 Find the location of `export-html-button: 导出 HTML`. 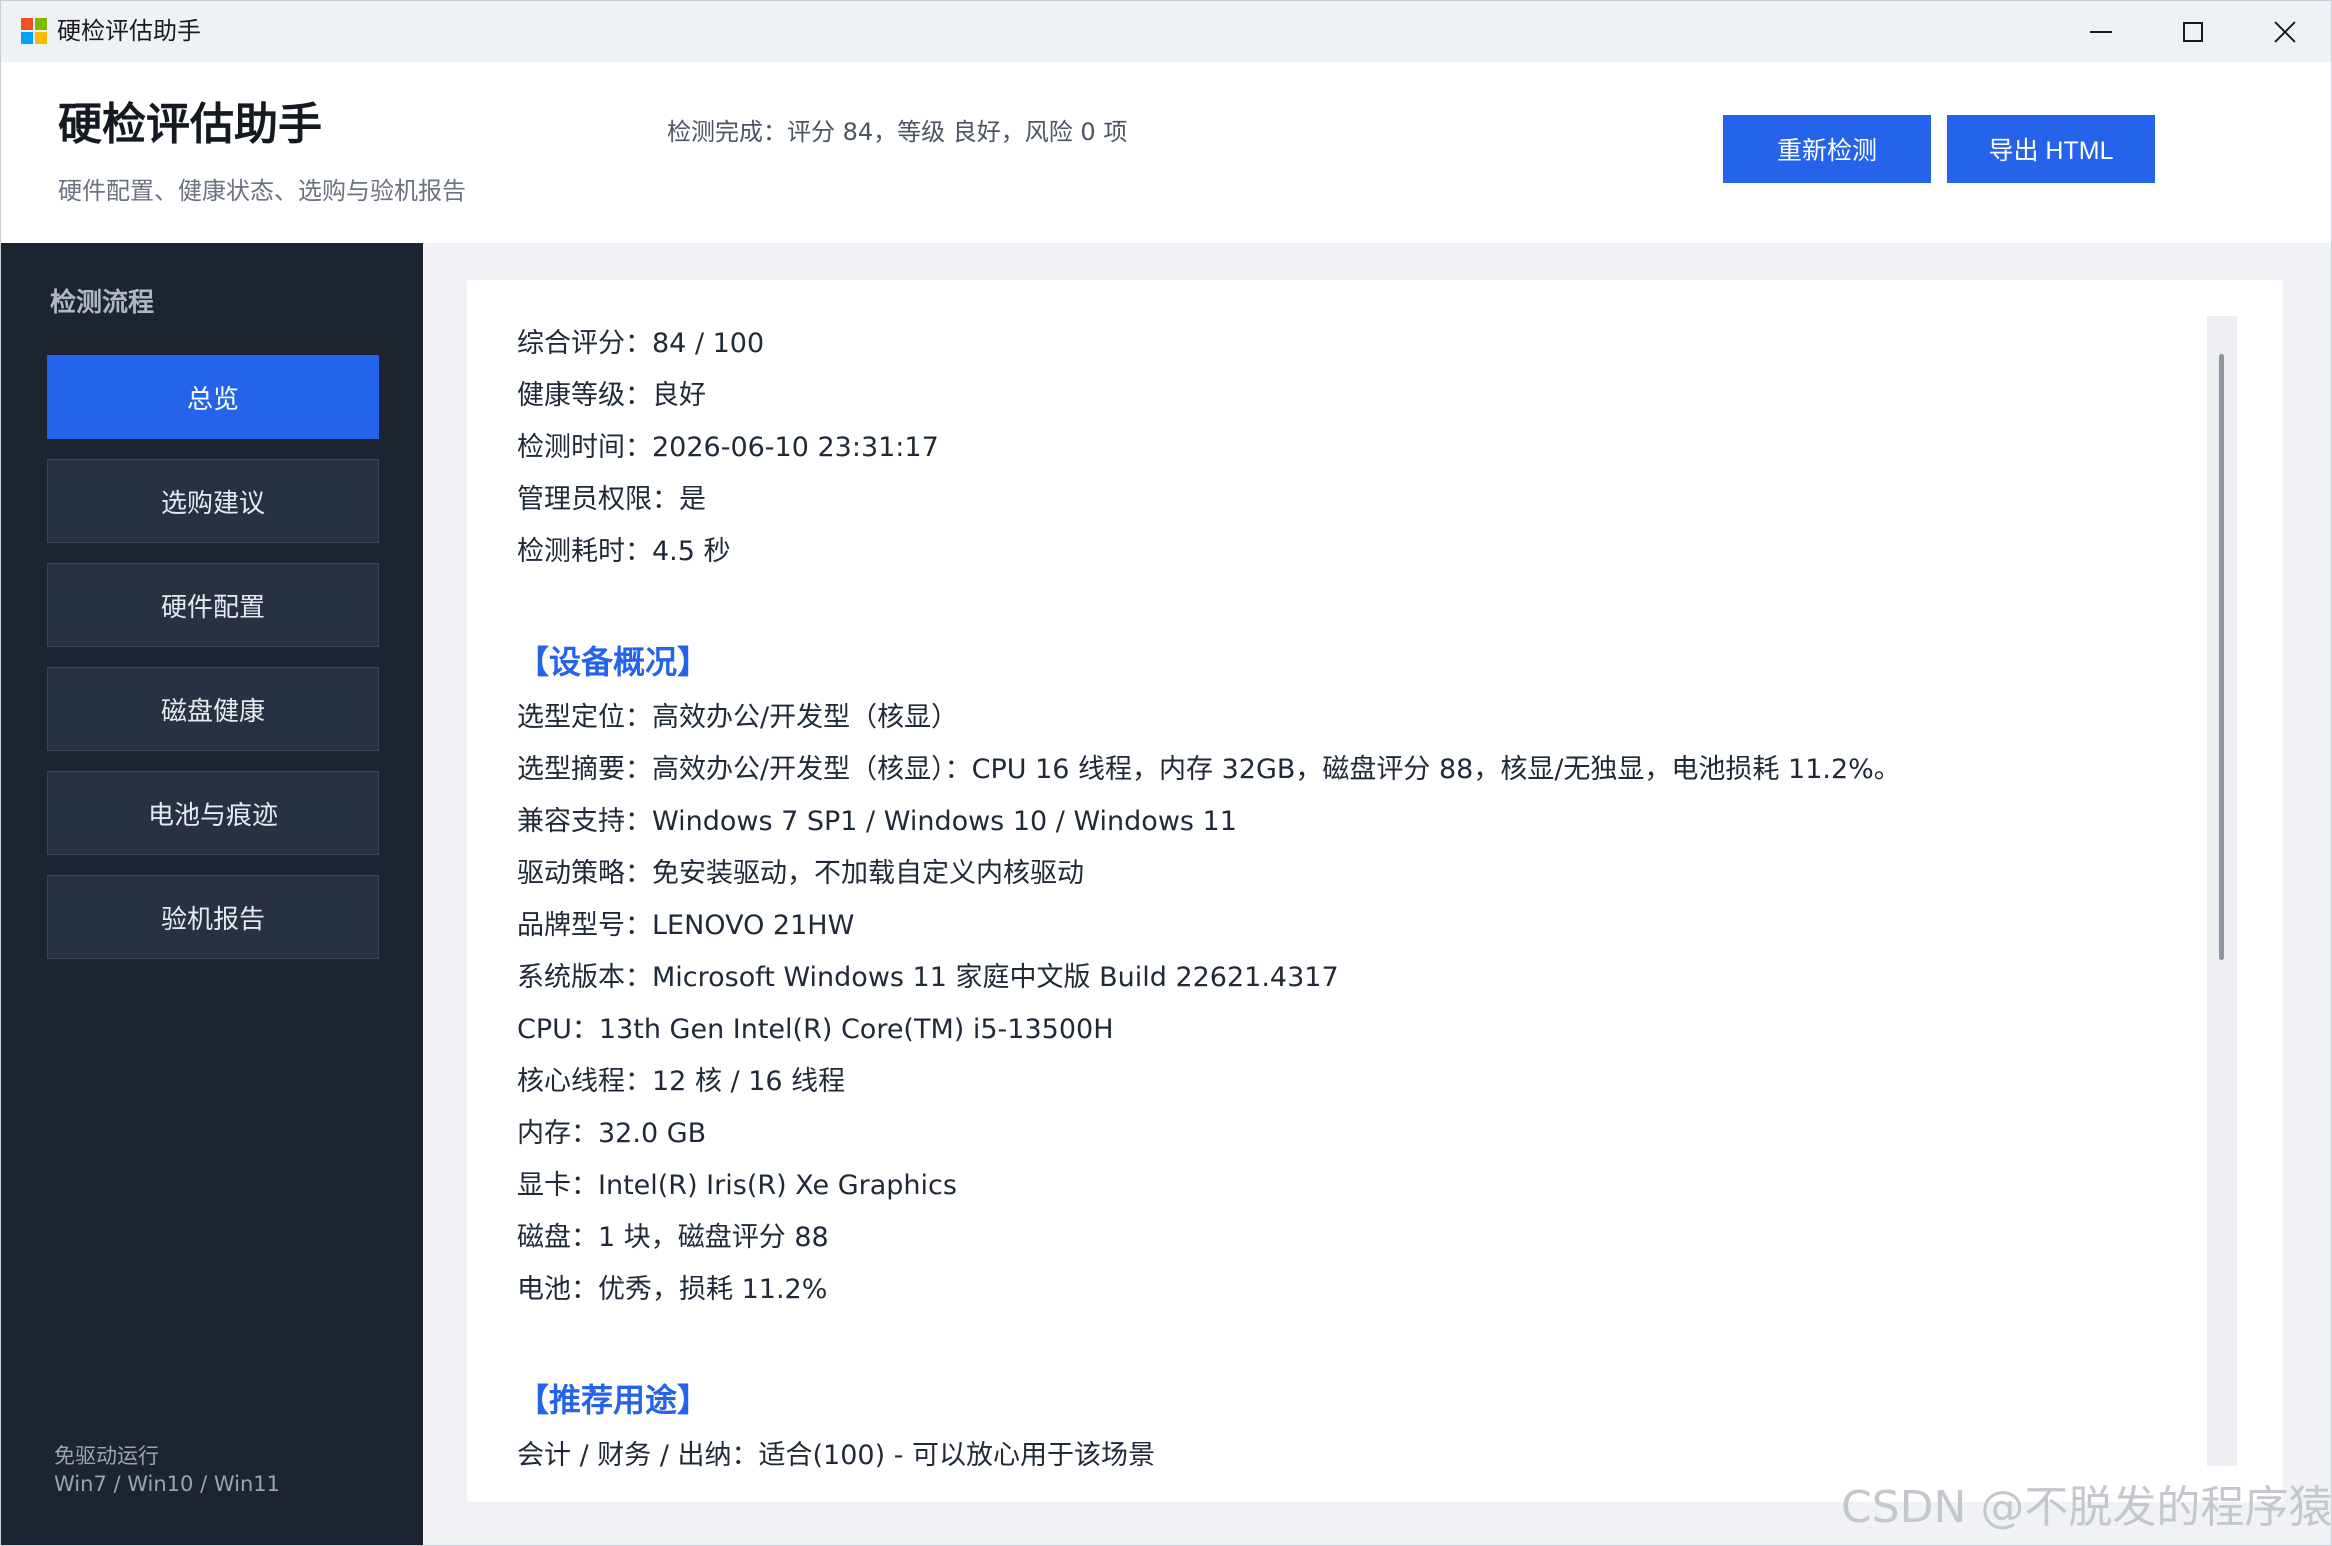

export-html-button: 导出 HTML is located at coordinates (2051, 149).